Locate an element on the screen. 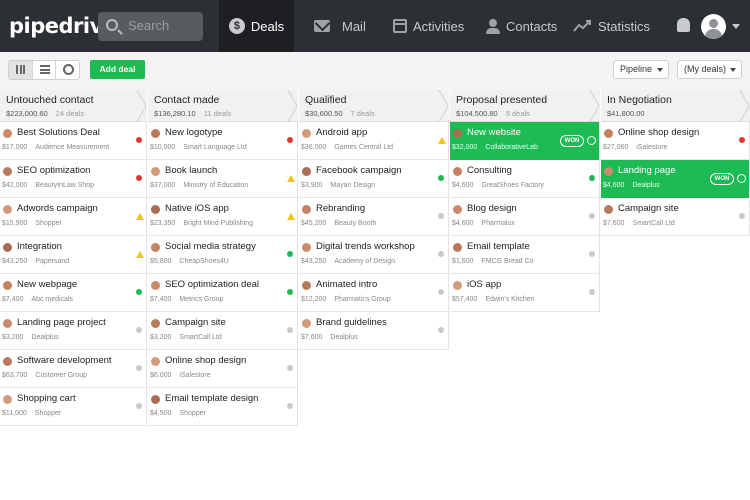  deal-card: Online shop design $6,000 iSalestore is located at coordinates (222, 369).